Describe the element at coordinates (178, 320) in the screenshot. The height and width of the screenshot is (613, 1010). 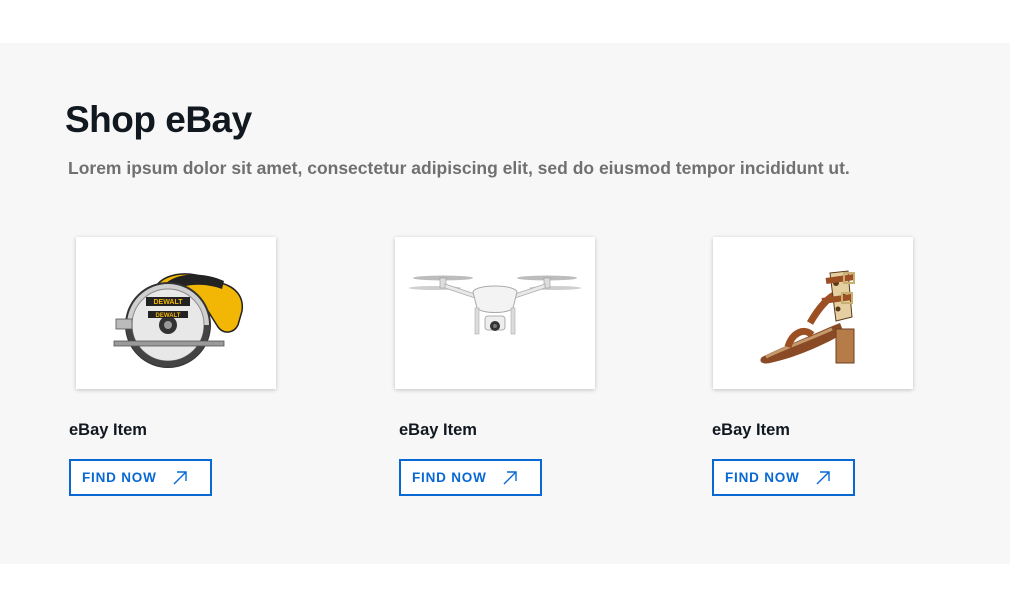
I see `circular-saw-icon: DEWALT DEWALT` at that location.